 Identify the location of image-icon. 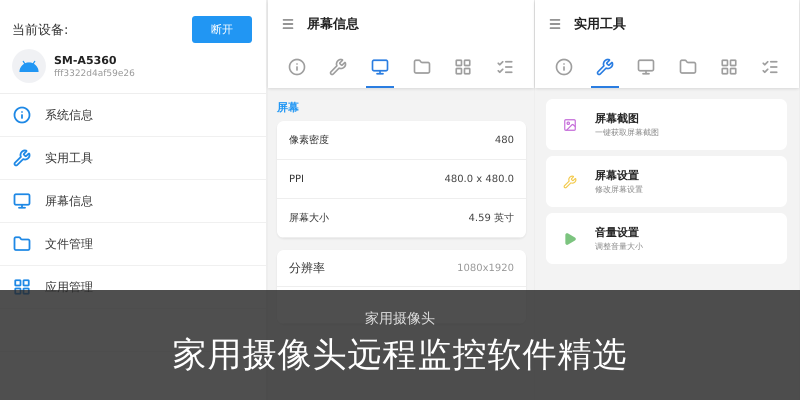
(570, 125).